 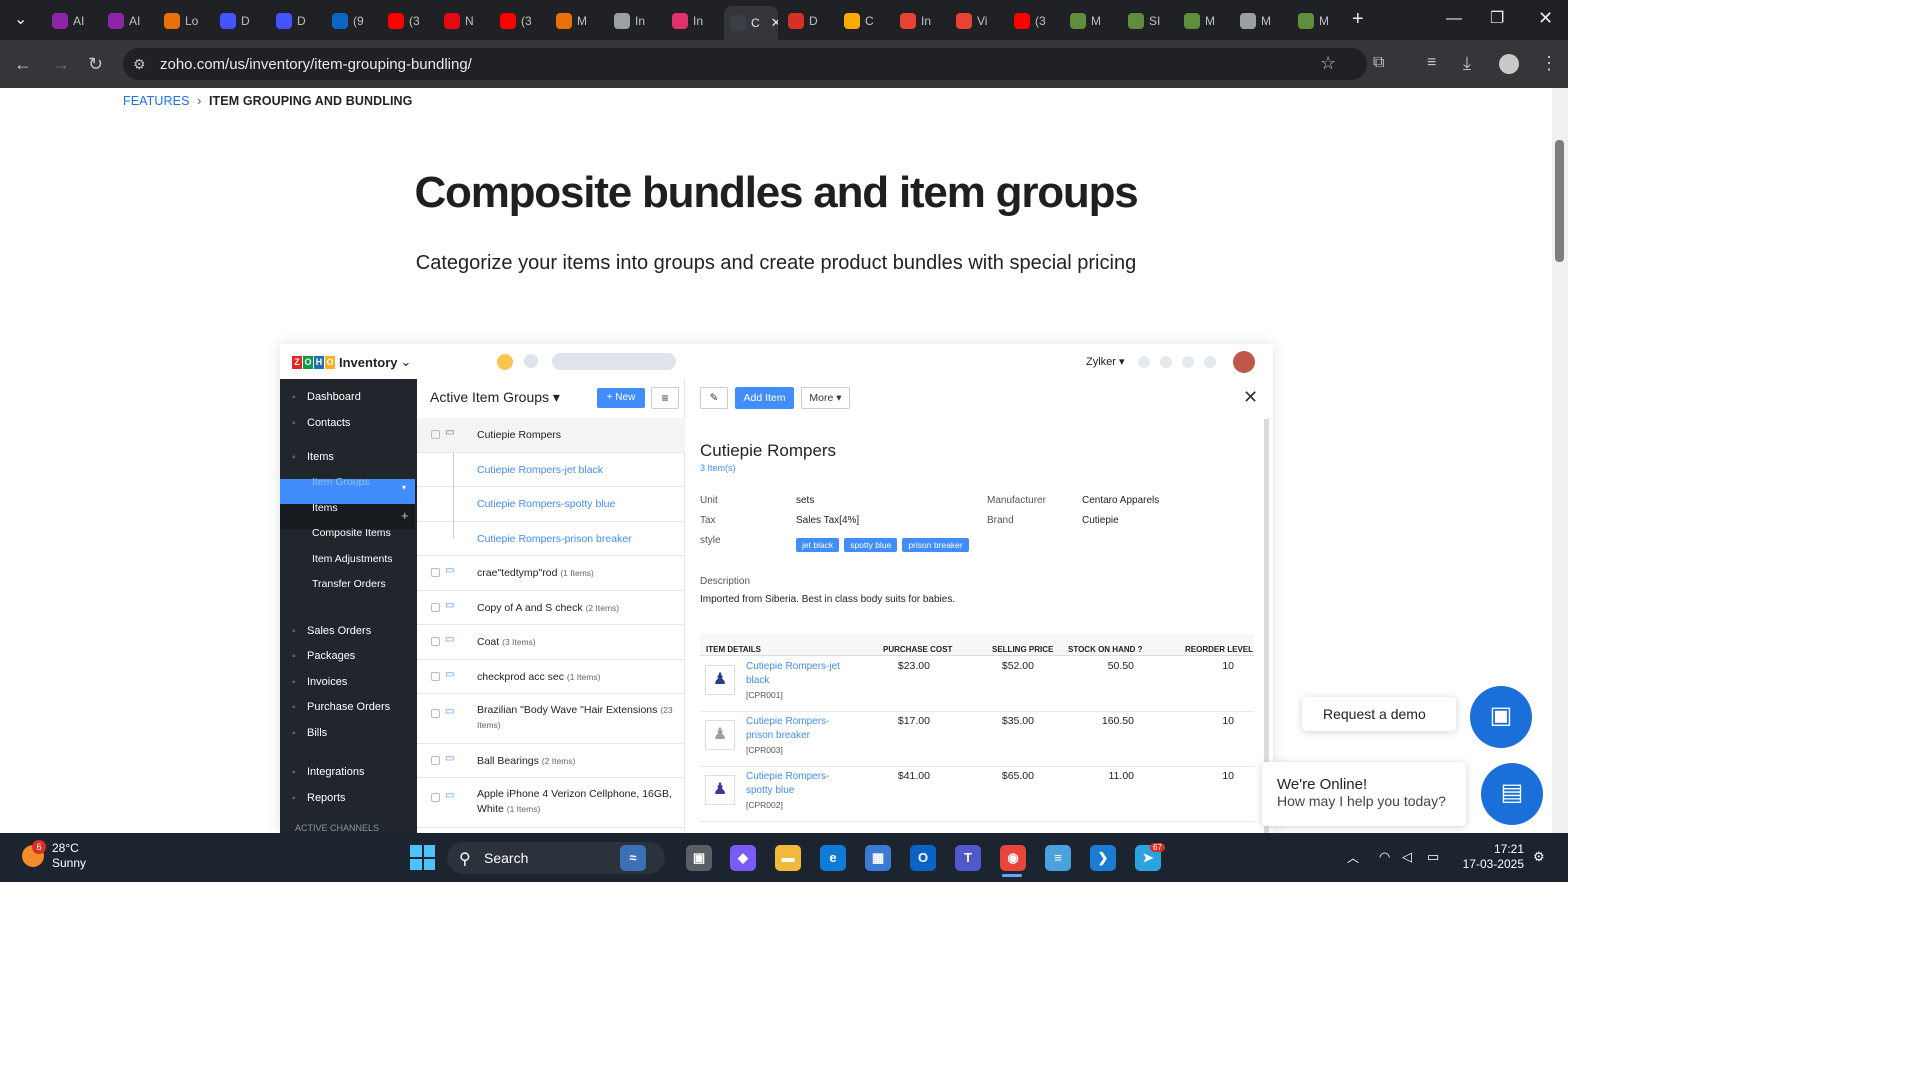 What do you see at coordinates (743, 858) in the screenshot?
I see `copilot-icon: ◆` at bounding box center [743, 858].